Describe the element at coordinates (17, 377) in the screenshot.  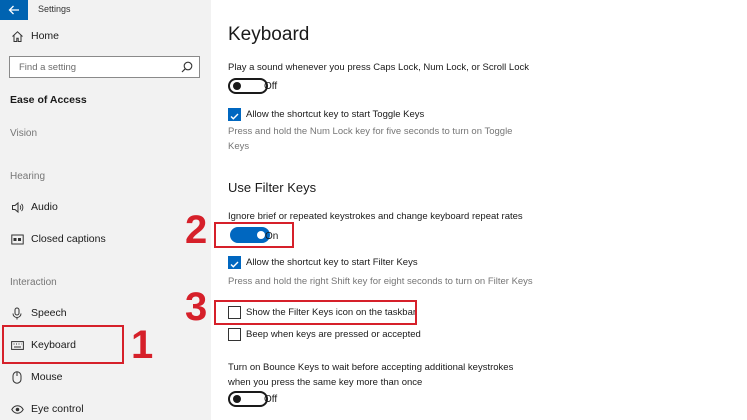
I see `mouse-icon` at that location.